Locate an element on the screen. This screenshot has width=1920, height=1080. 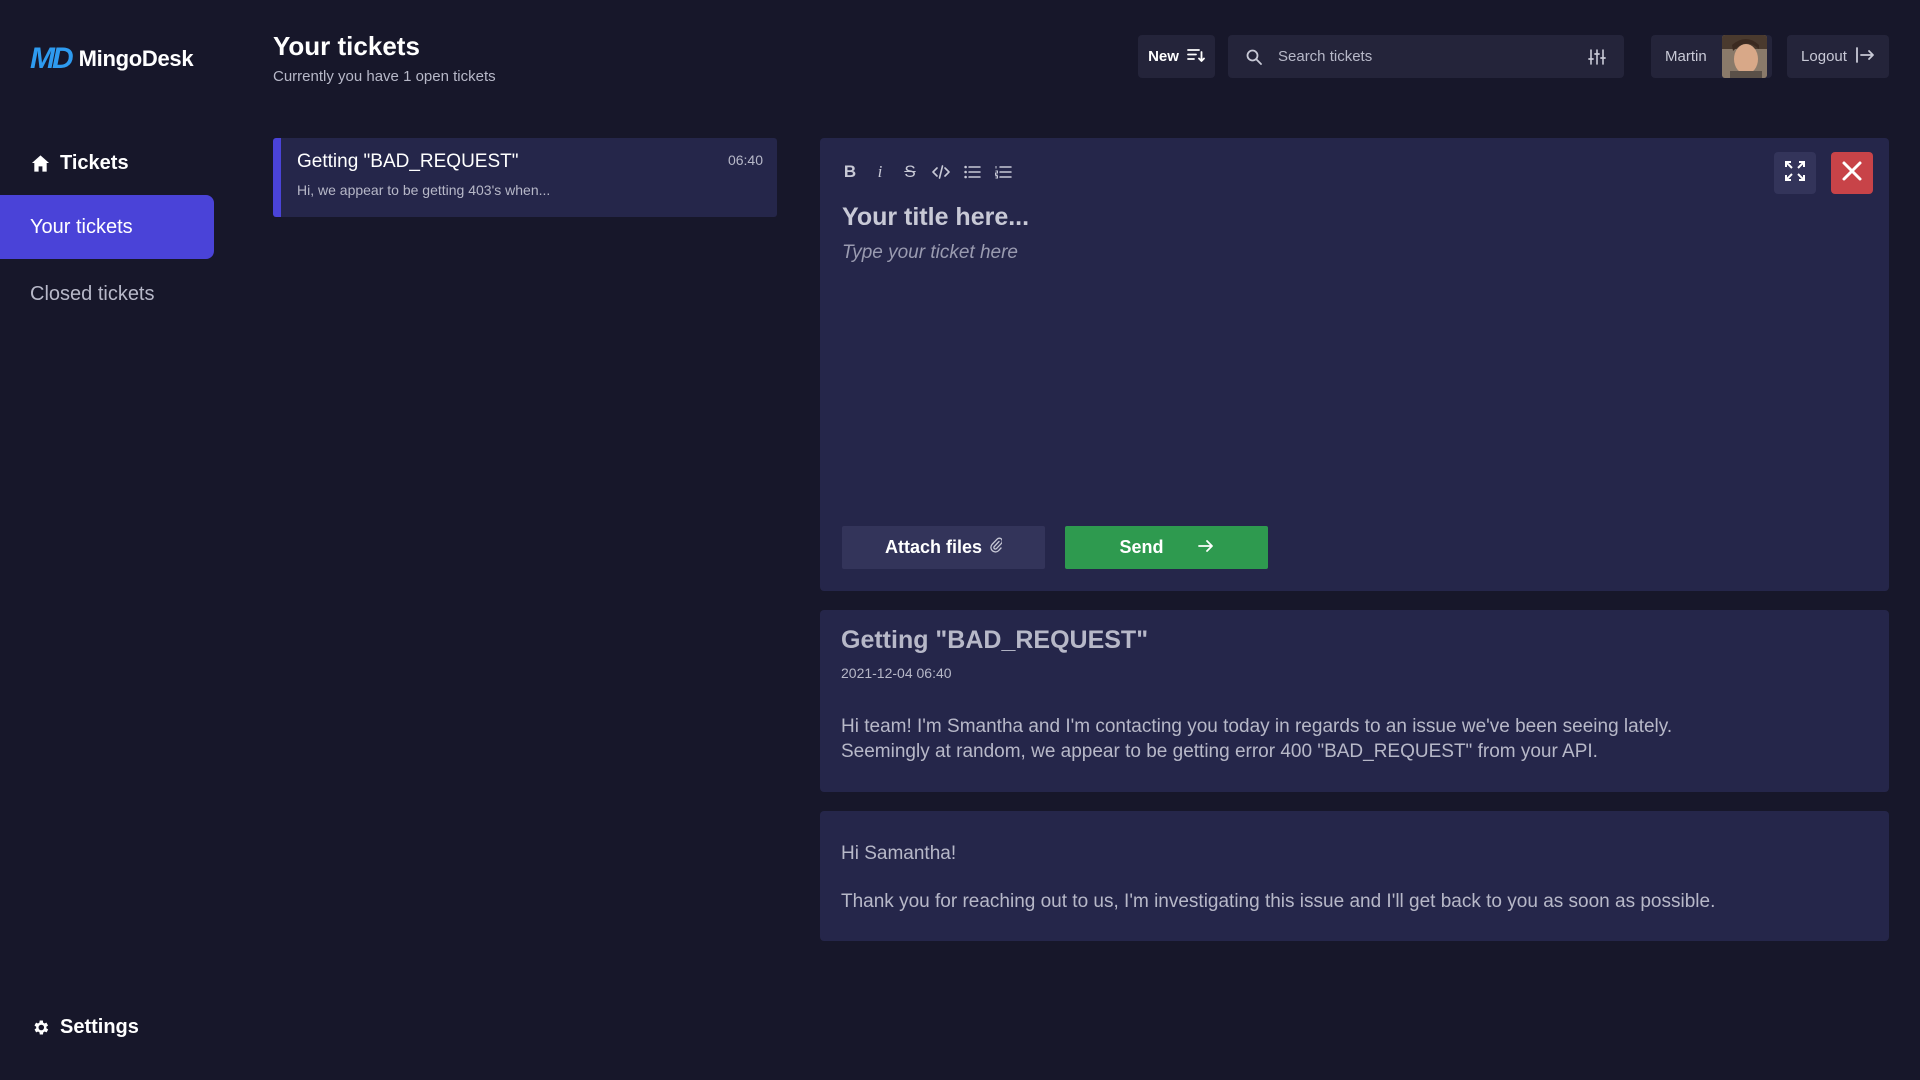
sidebar-item-settings: Settings is located at coordinates (107, 1027).